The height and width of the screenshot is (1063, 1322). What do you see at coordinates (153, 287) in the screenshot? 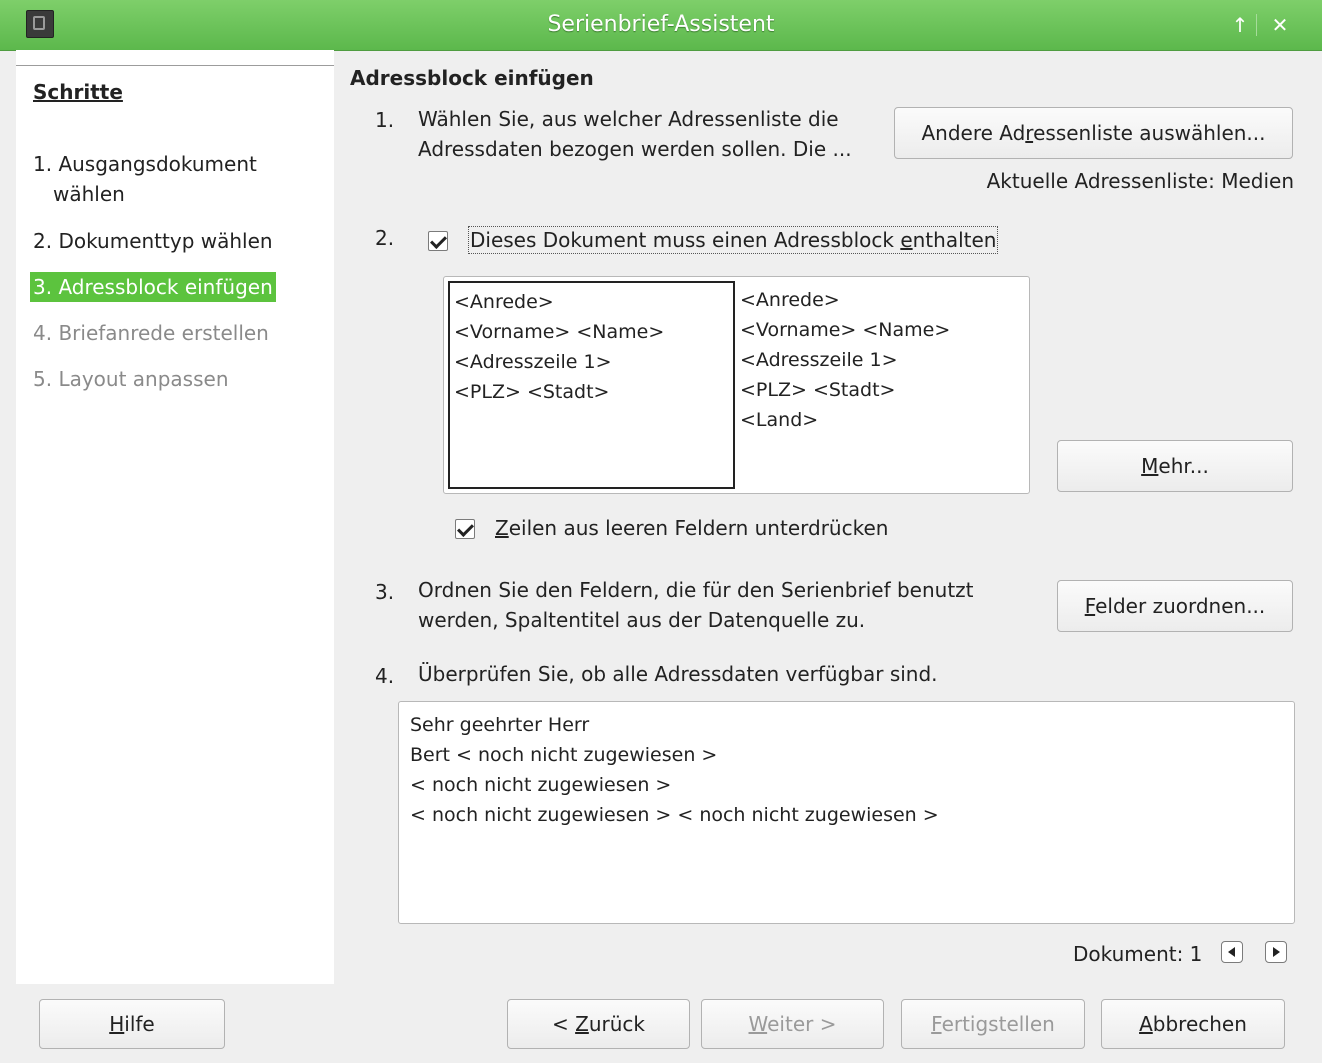
I see `sidebar-step-3: 3. Adressblock einfügen` at bounding box center [153, 287].